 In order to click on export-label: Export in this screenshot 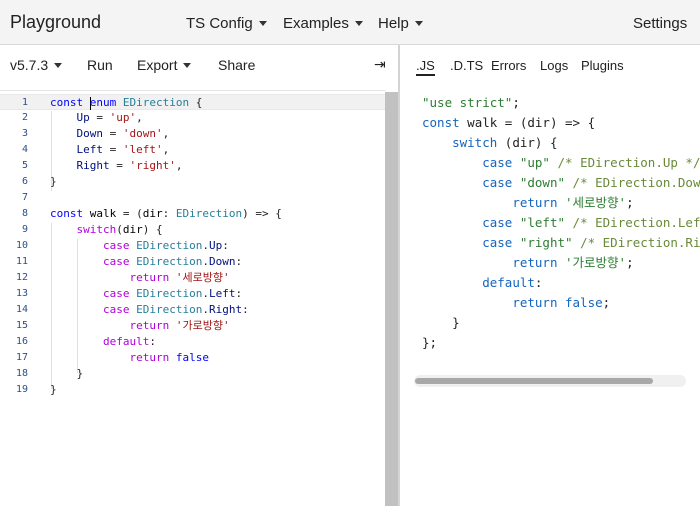, I will do `click(157, 65)`.